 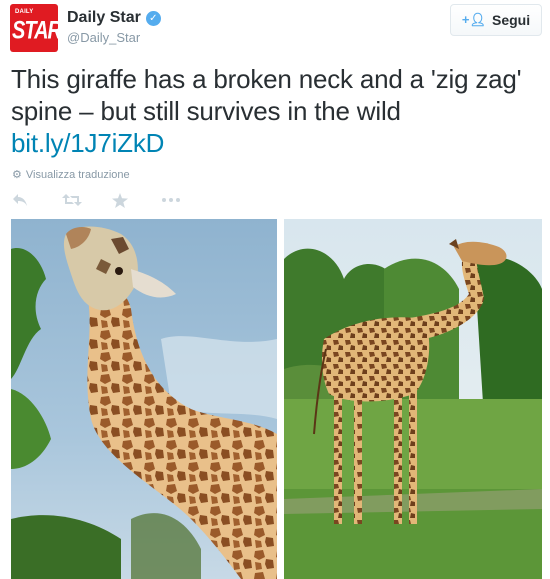 I want to click on tweet-actions, so click(x=112, y=200).